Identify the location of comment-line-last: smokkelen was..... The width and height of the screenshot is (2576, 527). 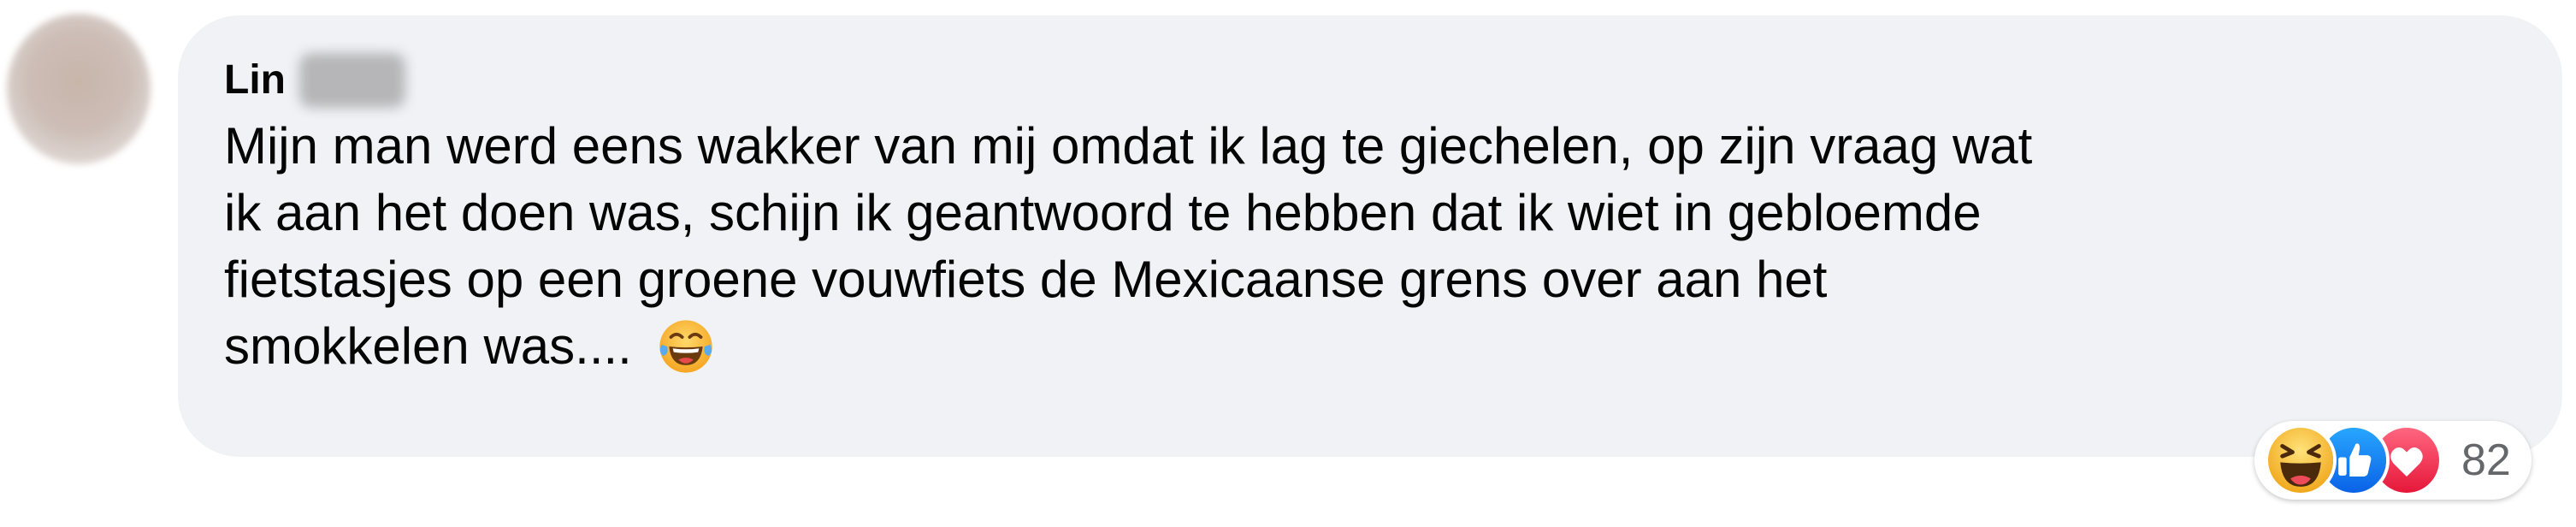
(1378, 347).